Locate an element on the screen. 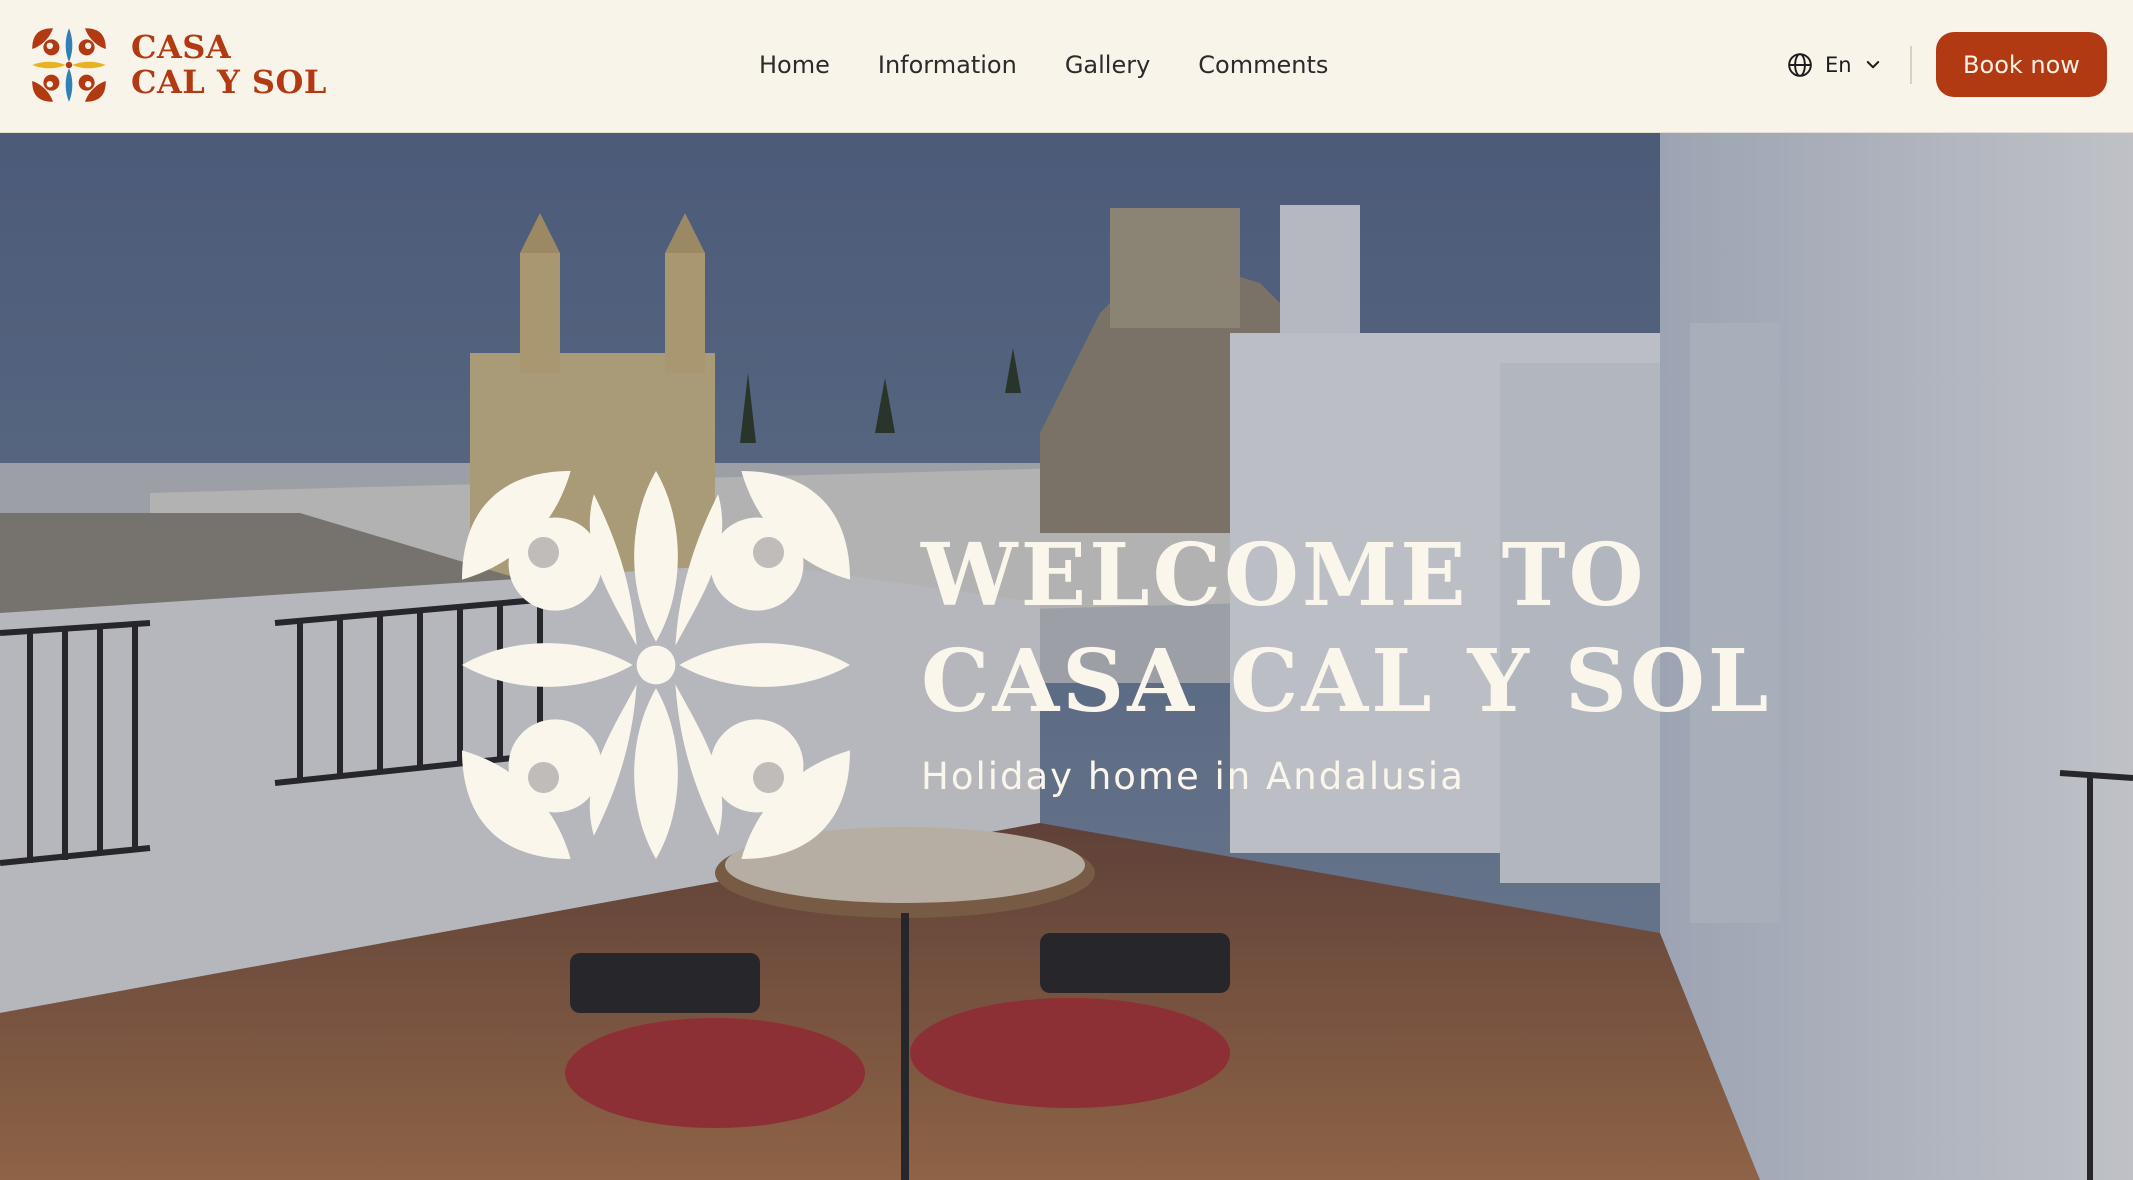  globe-icon is located at coordinates (1800, 65).